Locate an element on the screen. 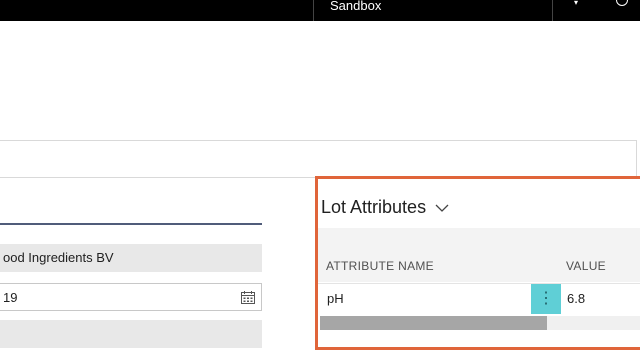 The height and width of the screenshot is (360, 640). top-bar: Sandbox ▾ is located at coordinates (320, 10).